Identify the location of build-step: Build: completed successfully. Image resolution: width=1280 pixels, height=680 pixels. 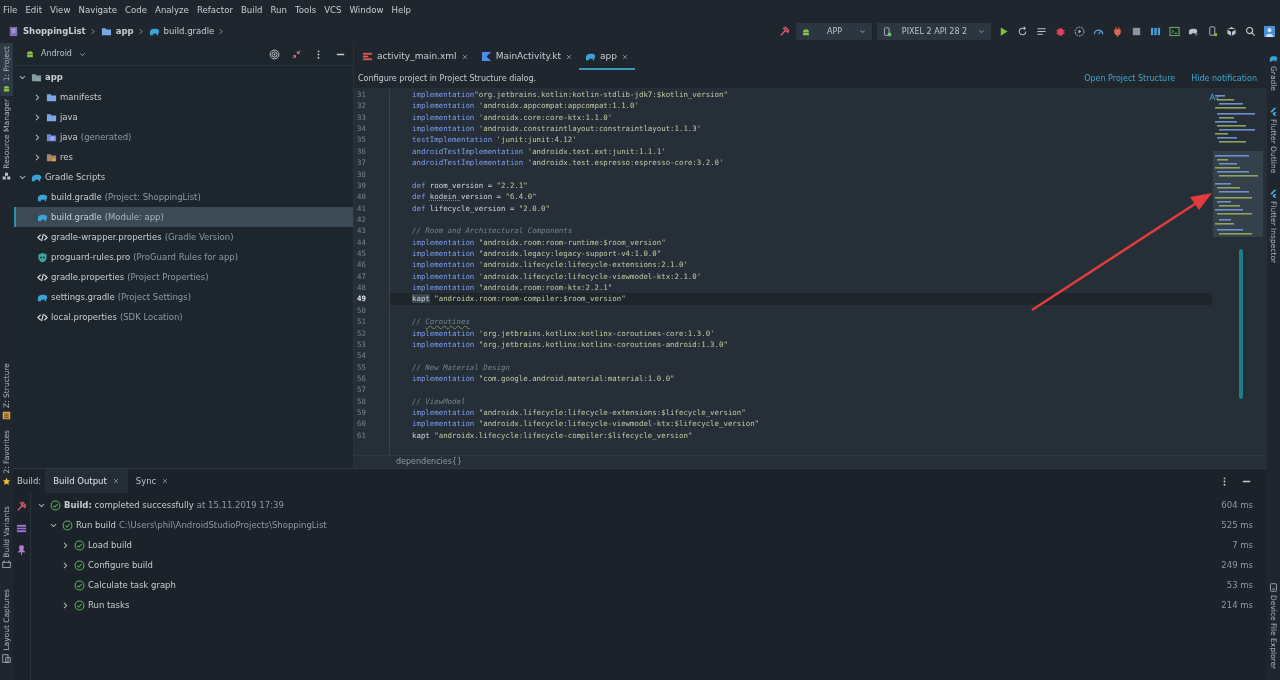
(129, 505).